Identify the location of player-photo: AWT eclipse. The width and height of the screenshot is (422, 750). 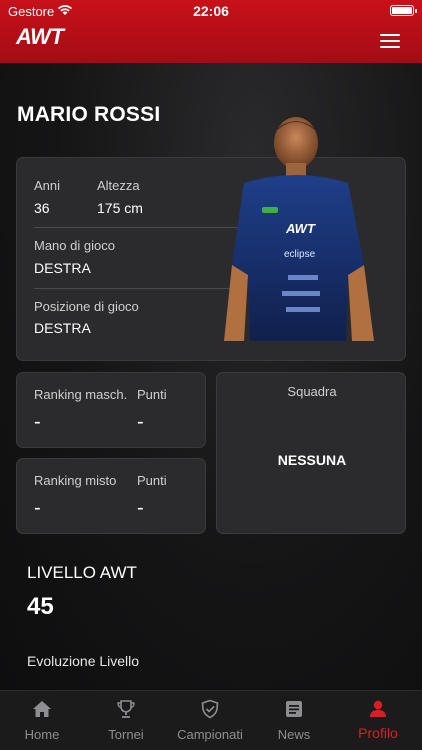
(299, 229).